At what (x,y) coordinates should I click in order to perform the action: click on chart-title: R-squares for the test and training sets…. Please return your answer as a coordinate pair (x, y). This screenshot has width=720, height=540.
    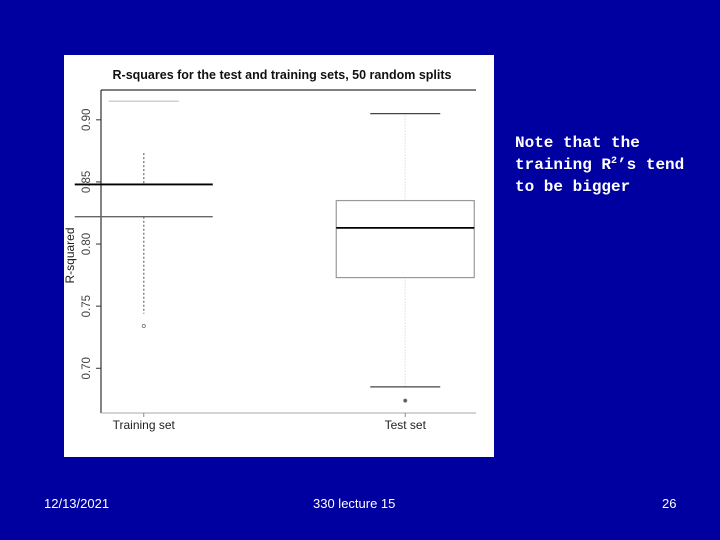
    Looking at the image, I should click on (282, 75).